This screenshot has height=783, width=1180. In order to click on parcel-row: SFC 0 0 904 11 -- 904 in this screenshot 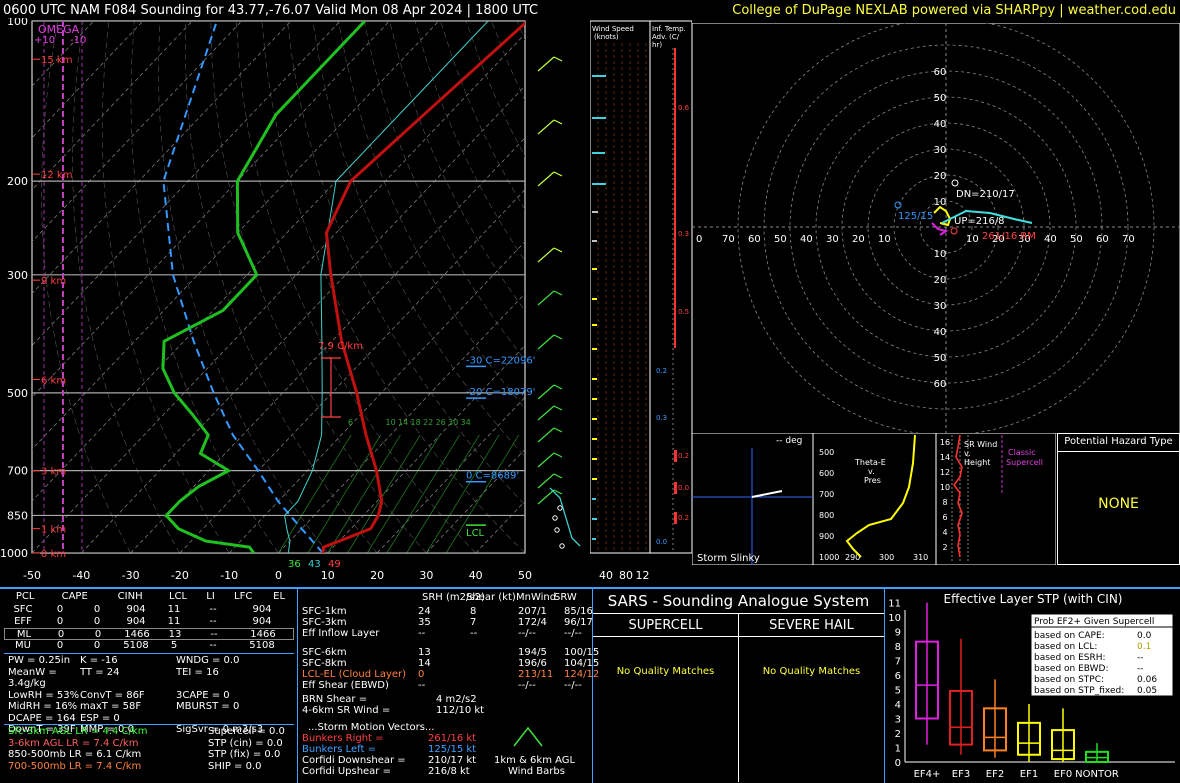, I will do `click(149, 610)`.